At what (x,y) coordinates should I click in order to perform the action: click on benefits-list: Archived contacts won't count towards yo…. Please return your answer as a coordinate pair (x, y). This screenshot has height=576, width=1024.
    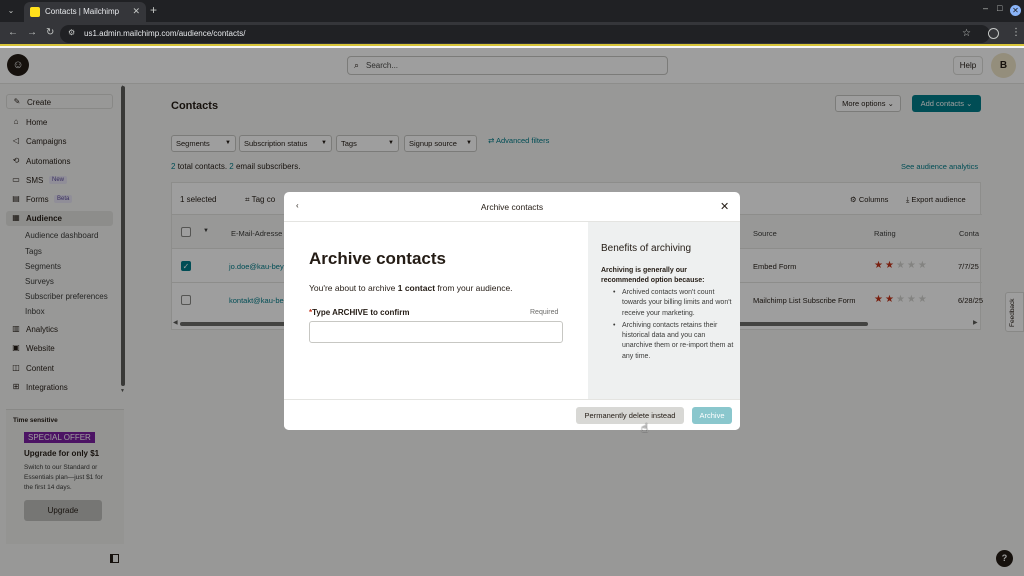
    Looking at the image, I should click on (674, 326).